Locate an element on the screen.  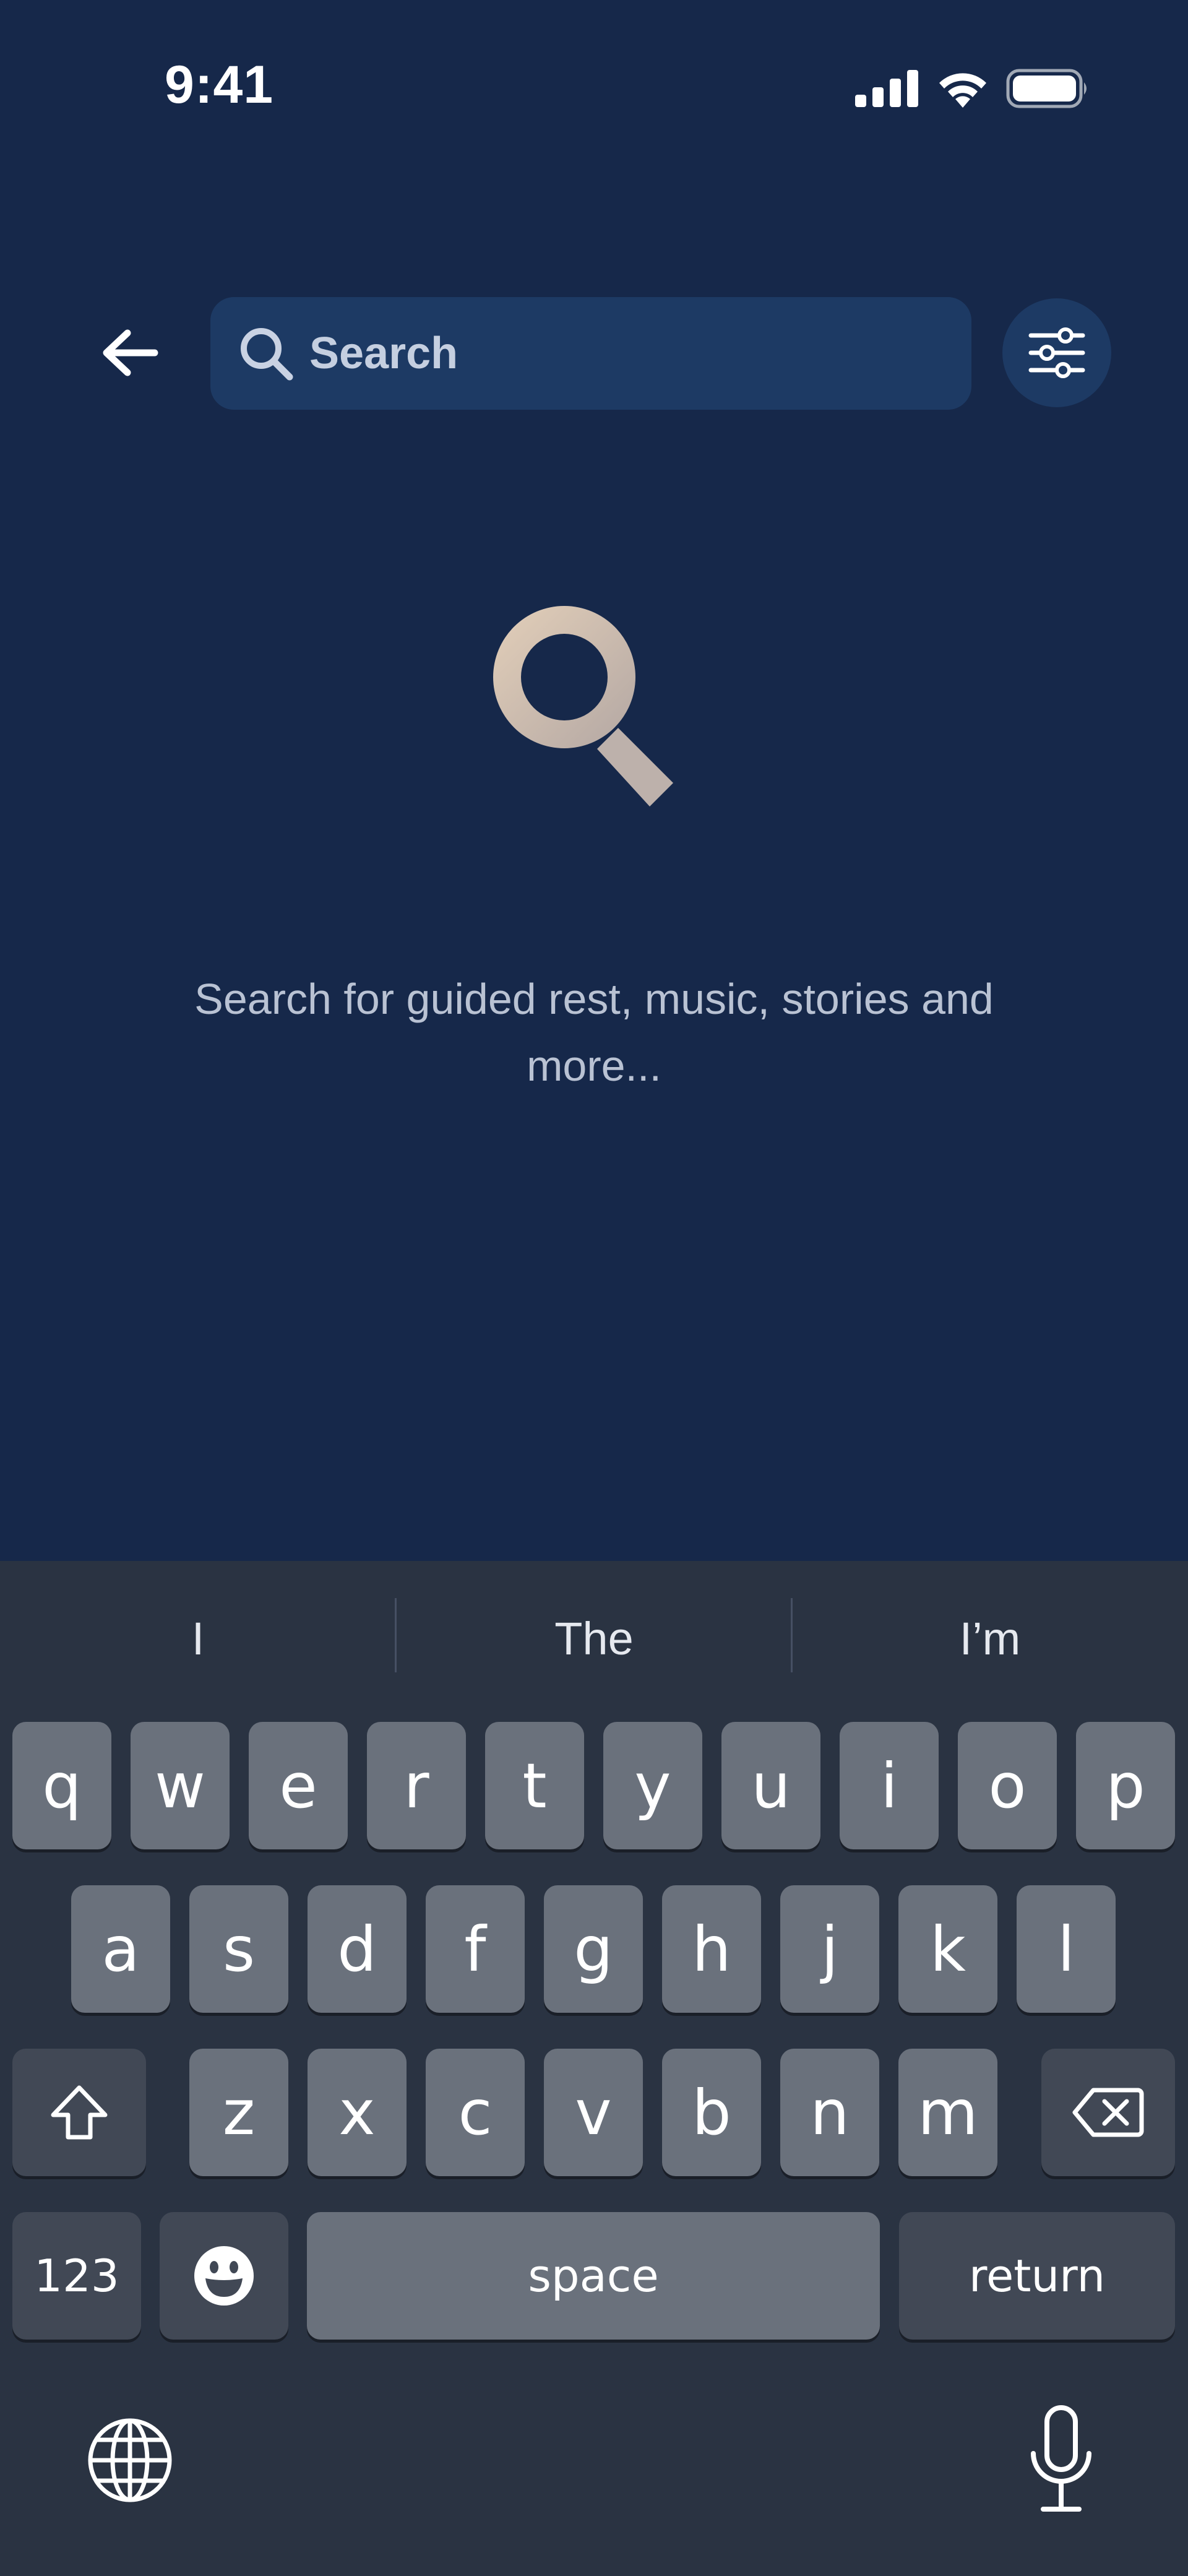
key-q: q is located at coordinates (61, 1785).